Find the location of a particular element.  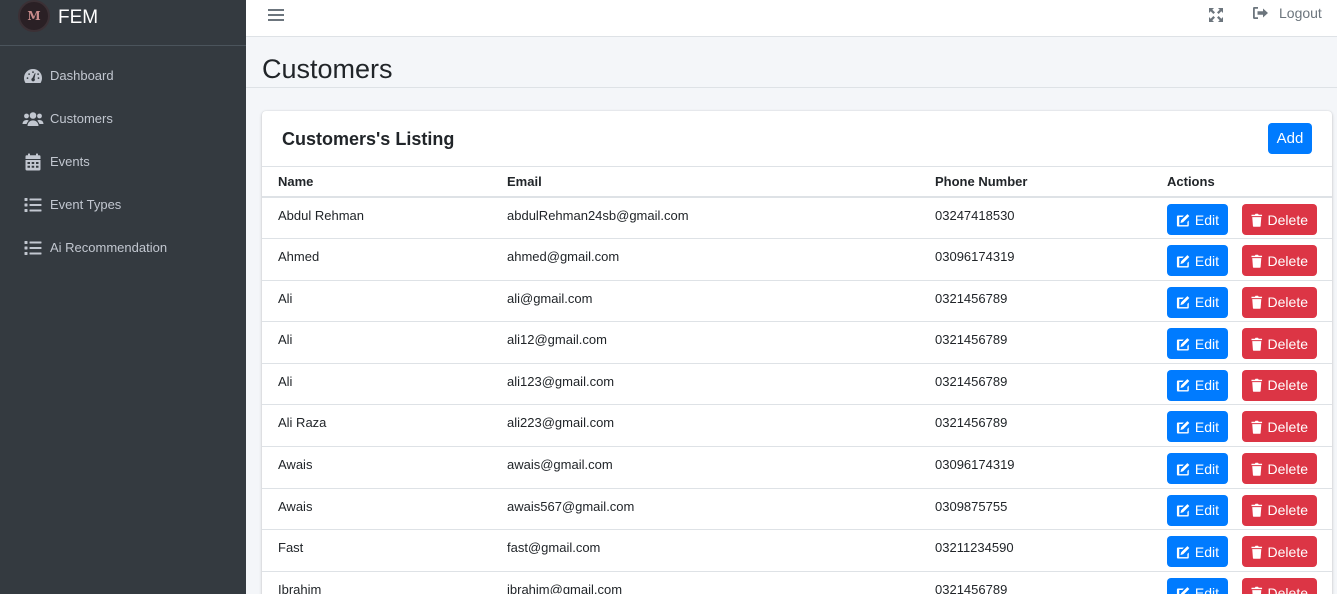

logout-label: Logout is located at coordinates (1300, 13).